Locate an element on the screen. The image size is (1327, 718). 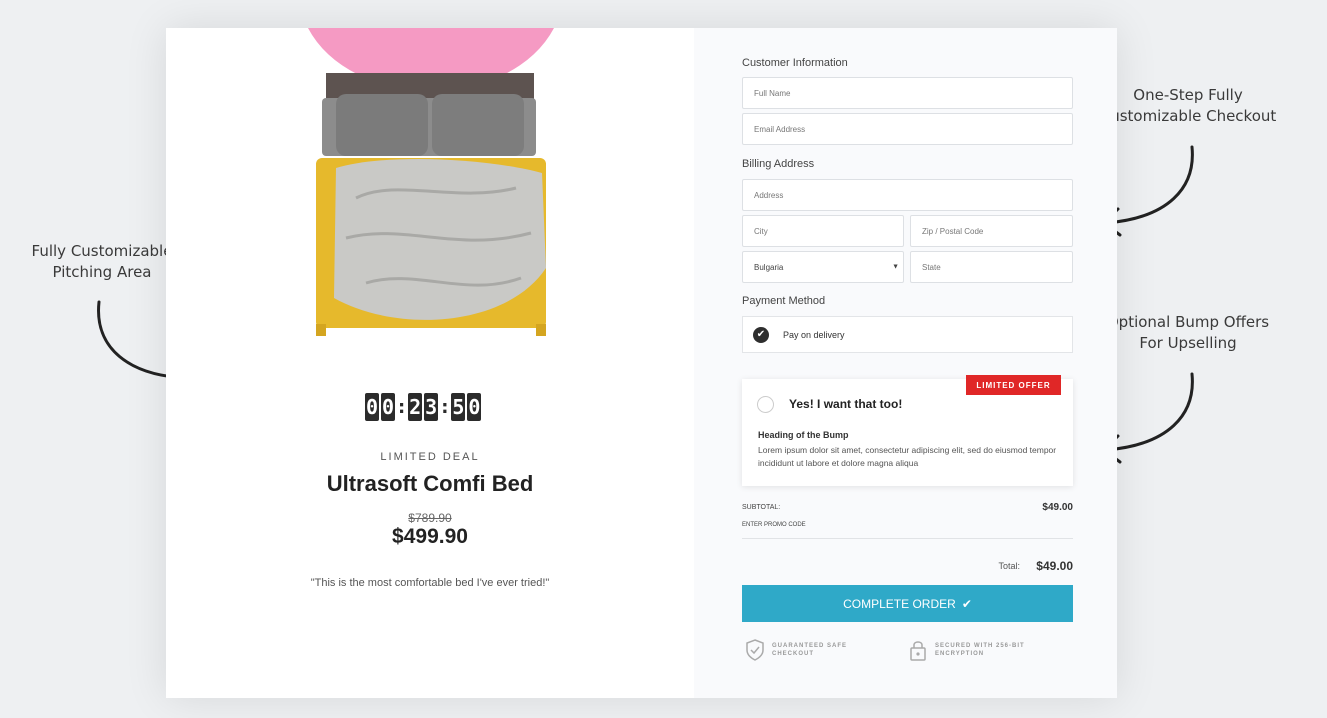
total-label: Total: is located at coordinates (1009, 566).